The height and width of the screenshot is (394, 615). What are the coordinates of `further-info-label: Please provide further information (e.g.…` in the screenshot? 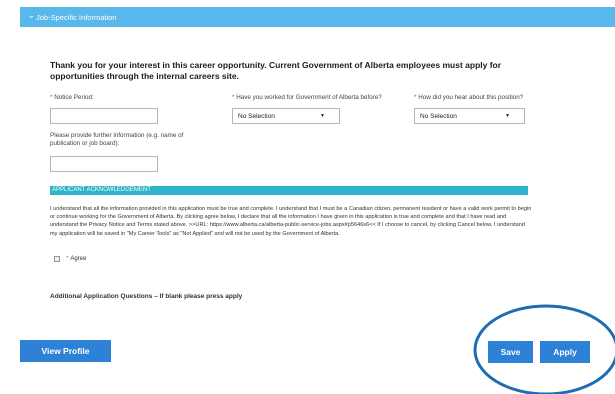 It's located at (117, 139).